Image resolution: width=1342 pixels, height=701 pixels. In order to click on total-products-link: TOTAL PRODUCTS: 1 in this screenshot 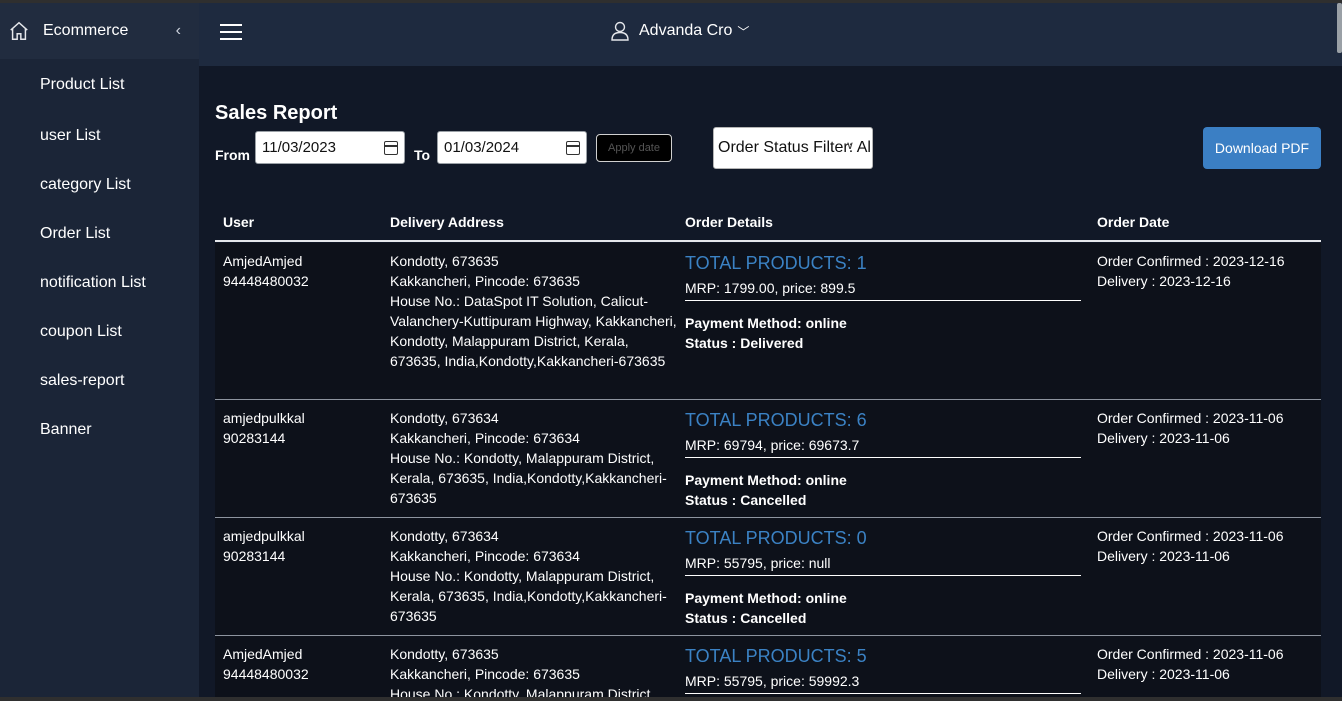, I will do `click(883, 263)`.